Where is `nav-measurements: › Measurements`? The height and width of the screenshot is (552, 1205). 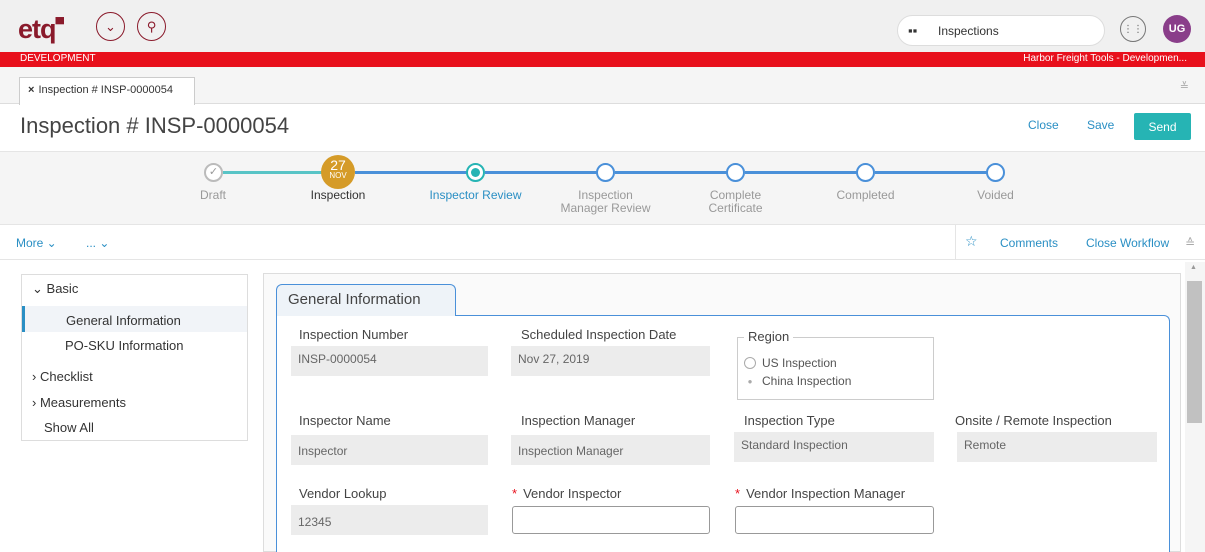
nav-measurements: › Measurements is located at coordinates (79, 402).